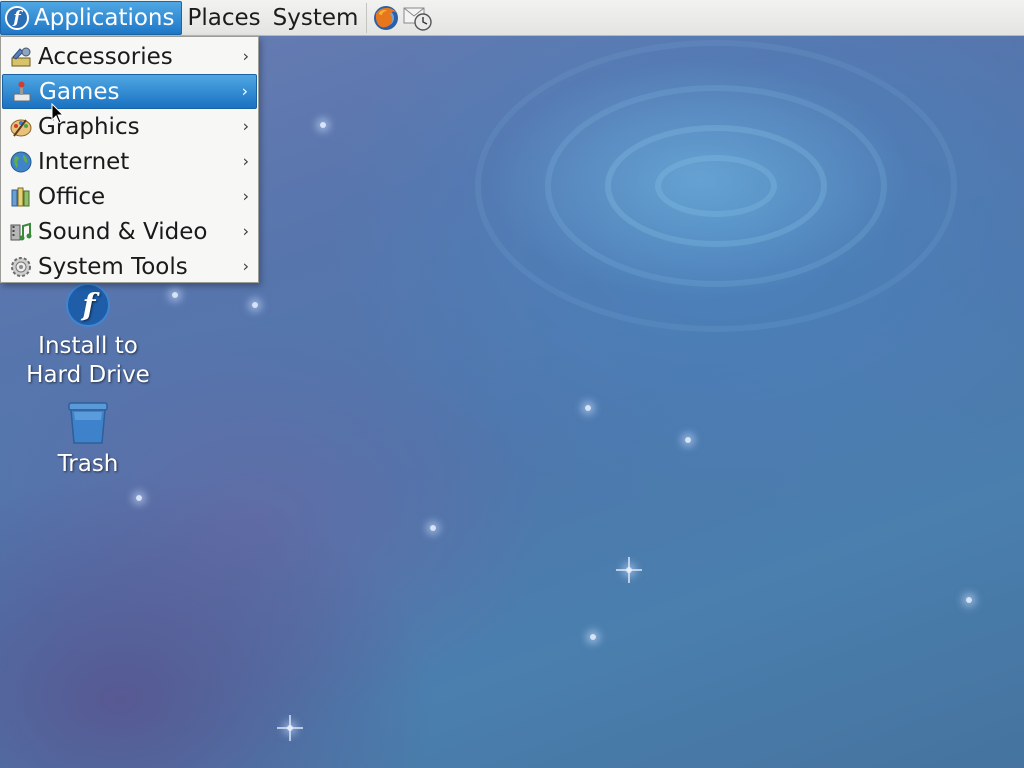 This screenshot has width=1024, height=768. Describe the element at coordinates (21, 231) in the screenshot. I see `sound-video-icon` at that location.